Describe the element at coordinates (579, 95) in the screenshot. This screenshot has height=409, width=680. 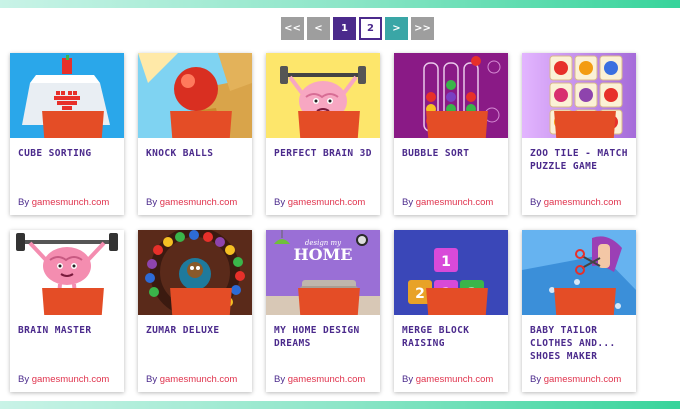
I see `zoo-tile-thumbnail: 5` at that location.